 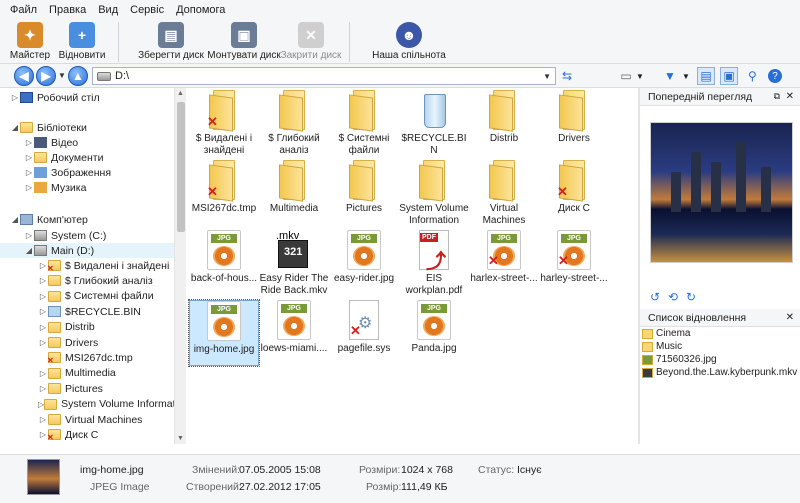 What do you see at coordinates (87, 435) in the screenshot?
I see `tree-item-d-child: ▷ ✕ Диск С` at bounding box center [87, 435].